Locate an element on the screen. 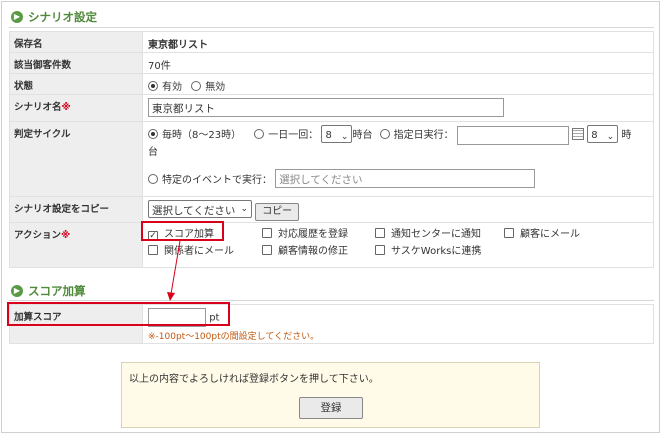  action-label-text: アクション is located at coordinates (38, 235).